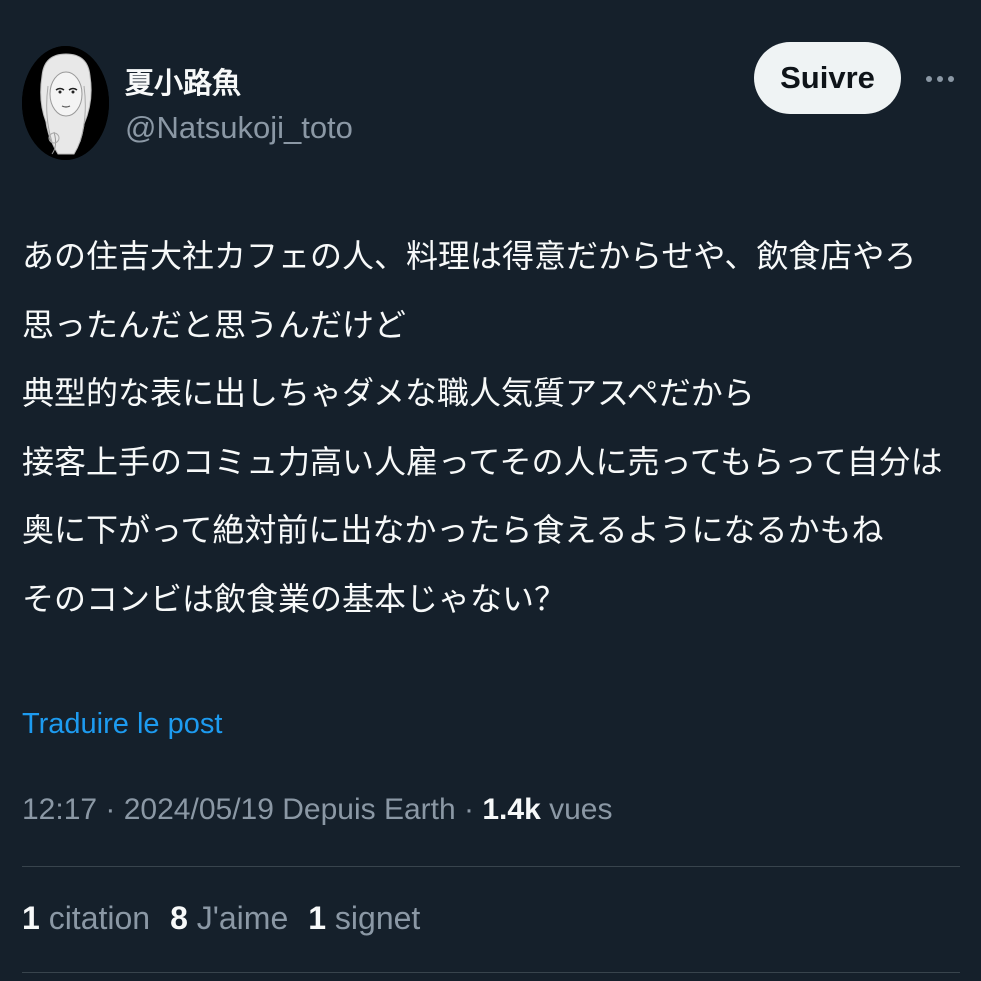  I want to click on likes-count: 8, so click(179, 918).